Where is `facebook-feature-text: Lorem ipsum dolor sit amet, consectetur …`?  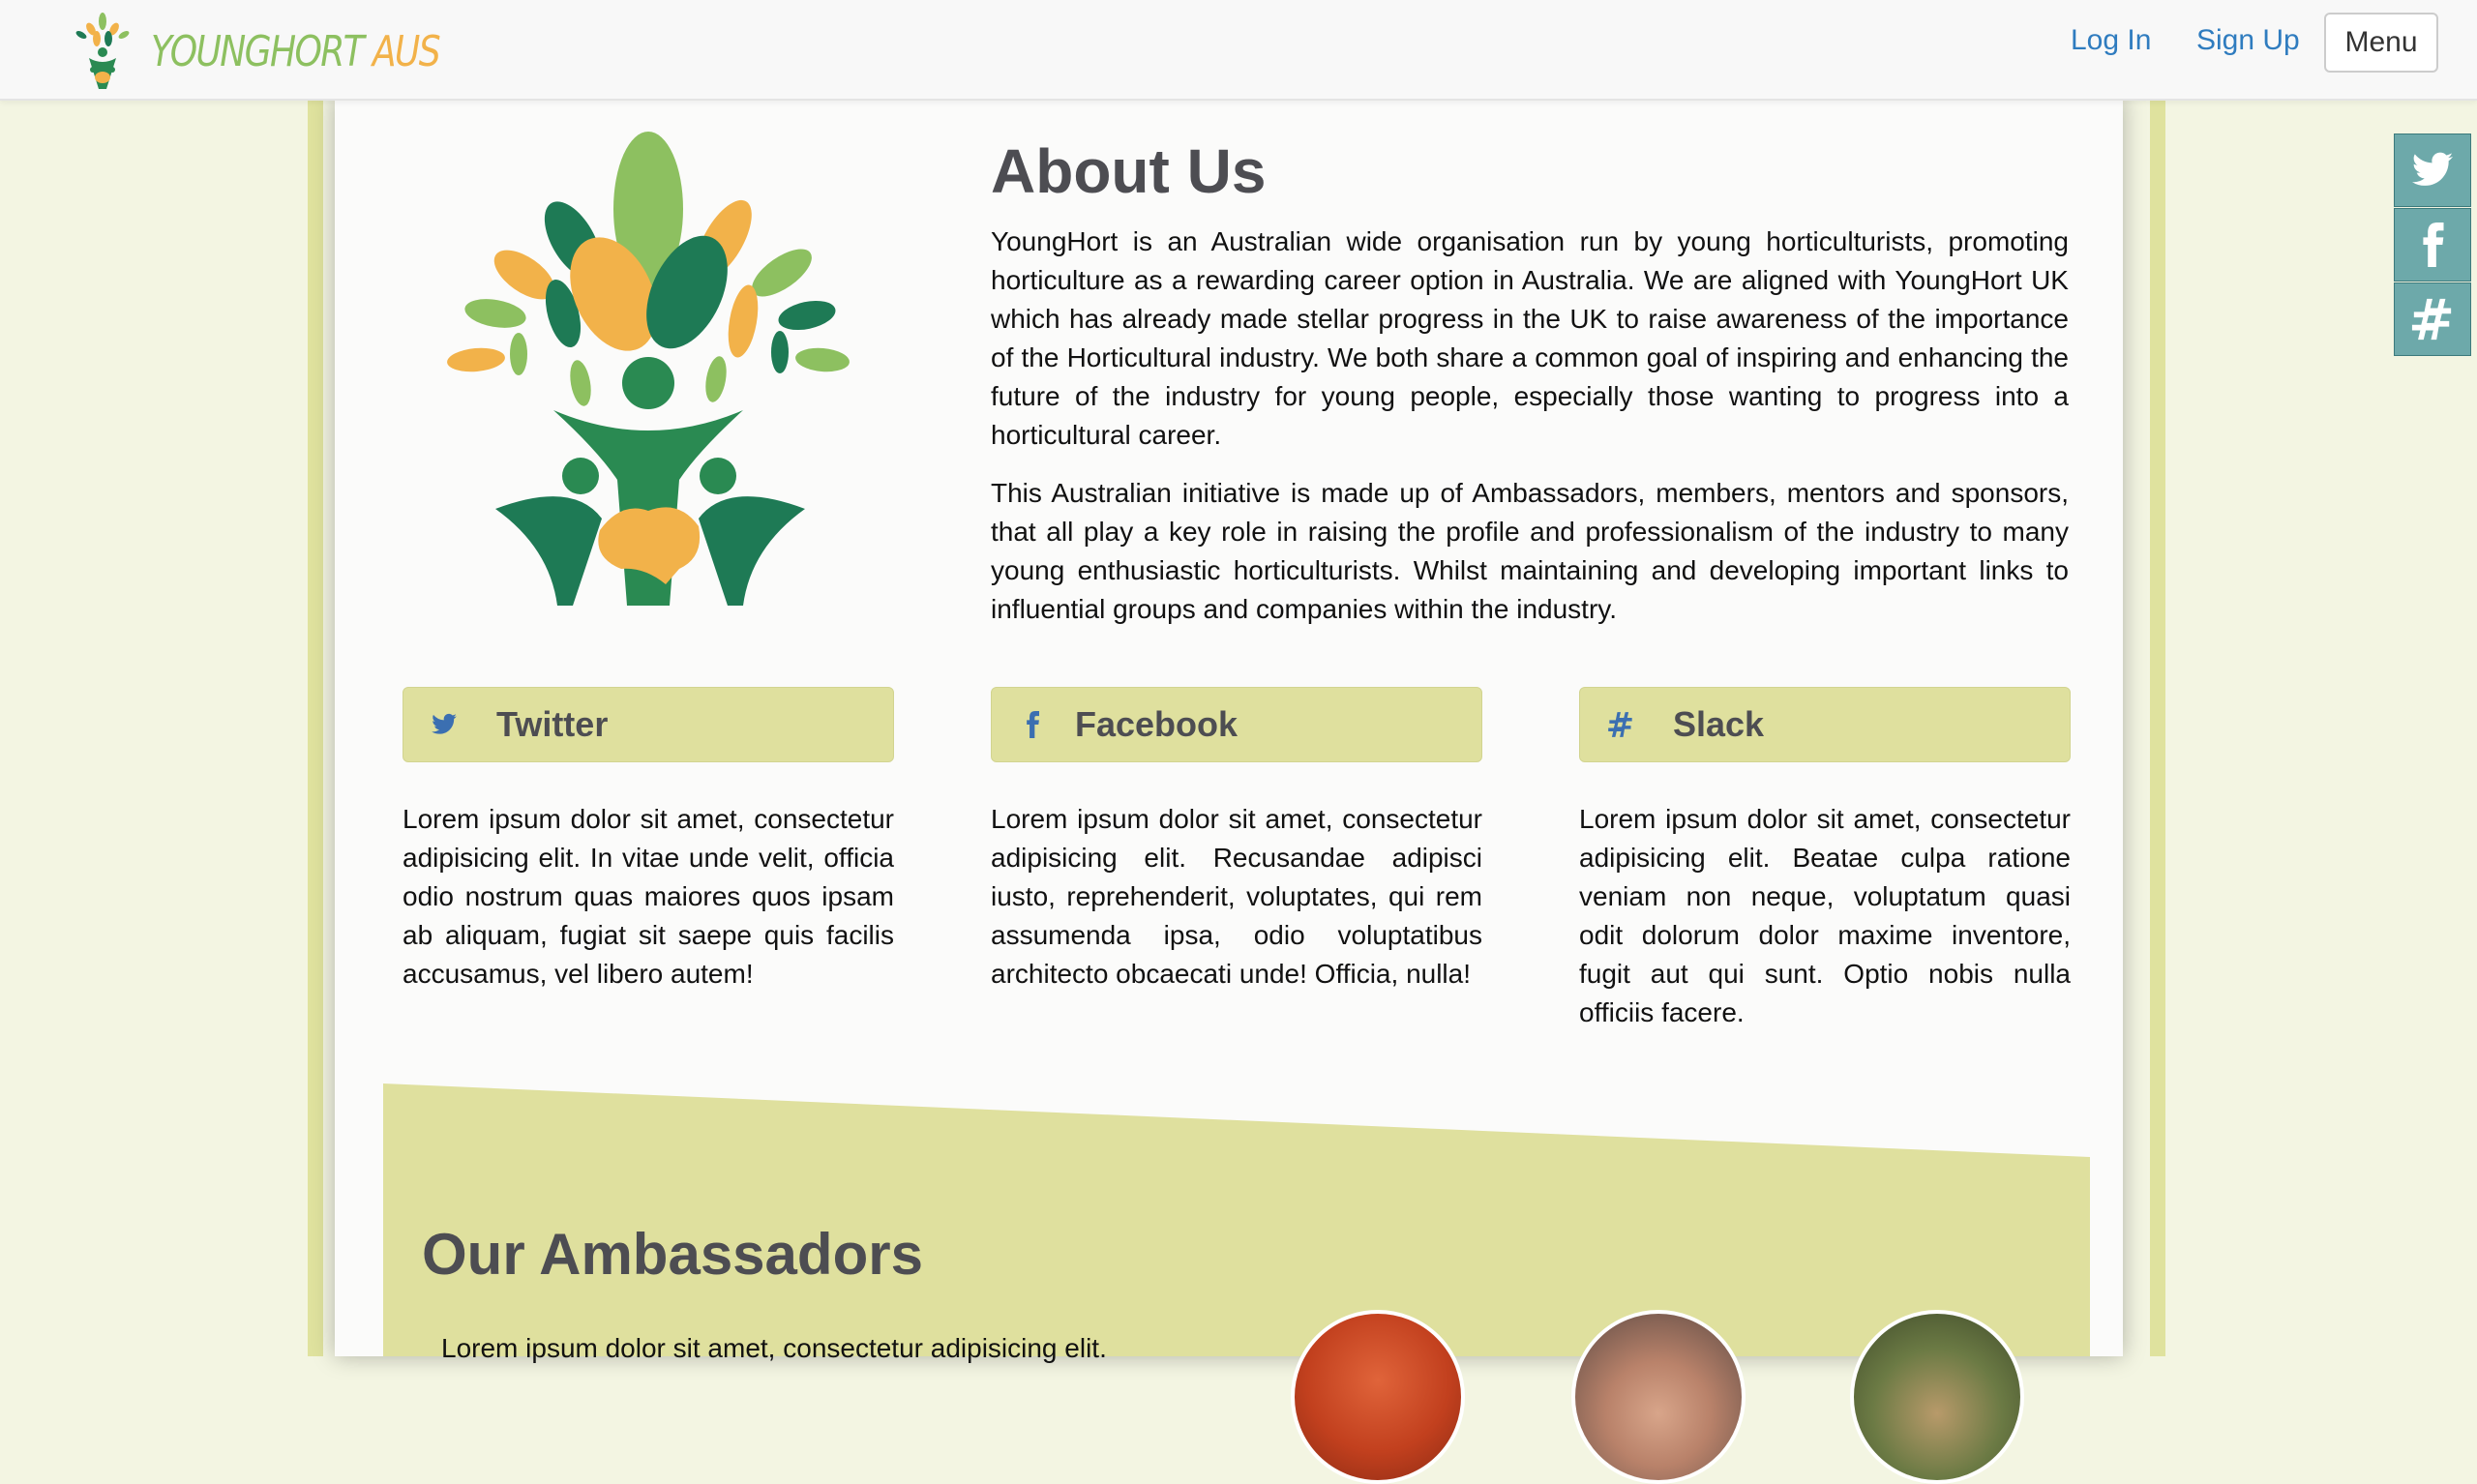 facebook-feature-text: Lorem ipsum dolor sit amet, consectetur … is located at coordinates (1236, 896).